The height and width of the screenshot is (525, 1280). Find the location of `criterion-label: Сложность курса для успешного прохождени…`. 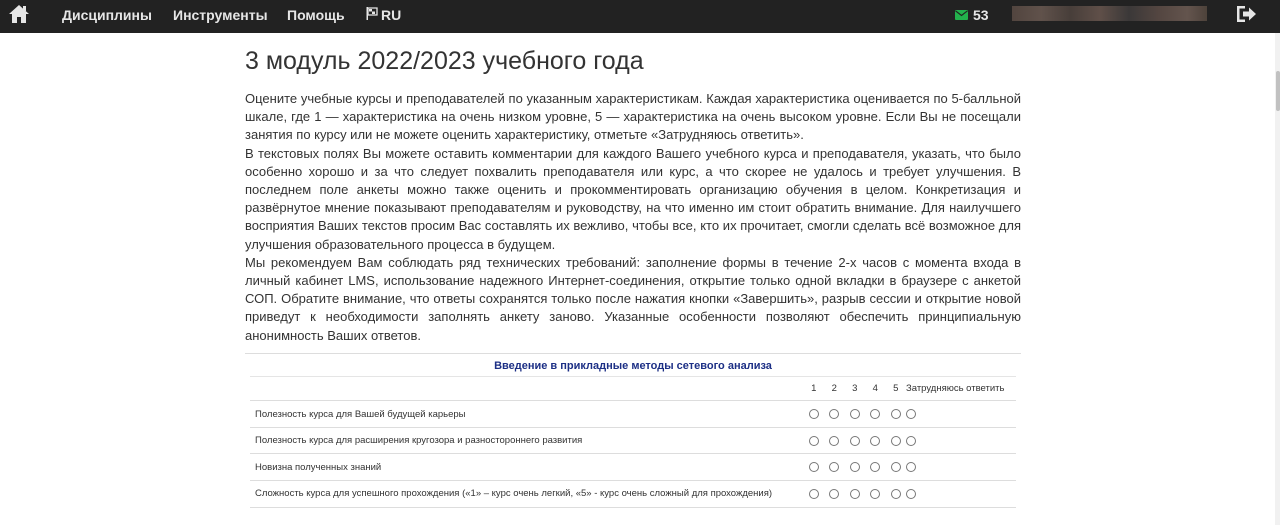

criterion-label: Сложность курса для успешного прохождени… is located at coordinates (527, 493).